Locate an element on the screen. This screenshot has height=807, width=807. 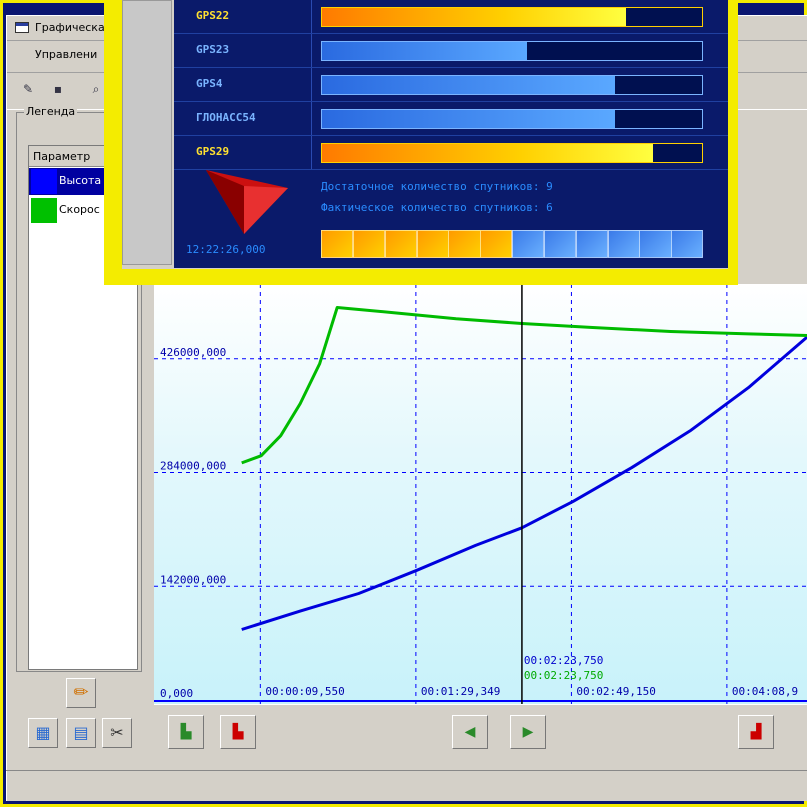
scroll-left-button: ◀ is located at coordinates (470, 732).